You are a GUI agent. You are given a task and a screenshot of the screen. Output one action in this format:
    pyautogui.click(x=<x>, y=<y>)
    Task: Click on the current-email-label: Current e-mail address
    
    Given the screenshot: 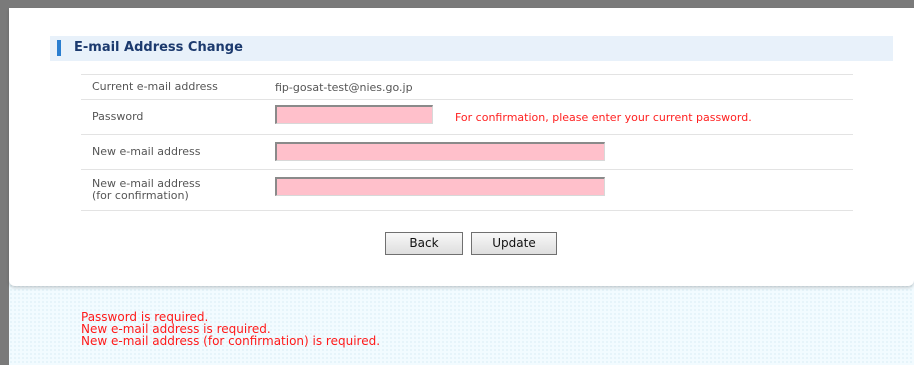 What is the action you would take?
    pyautogui.click(x=155, y=86)
    